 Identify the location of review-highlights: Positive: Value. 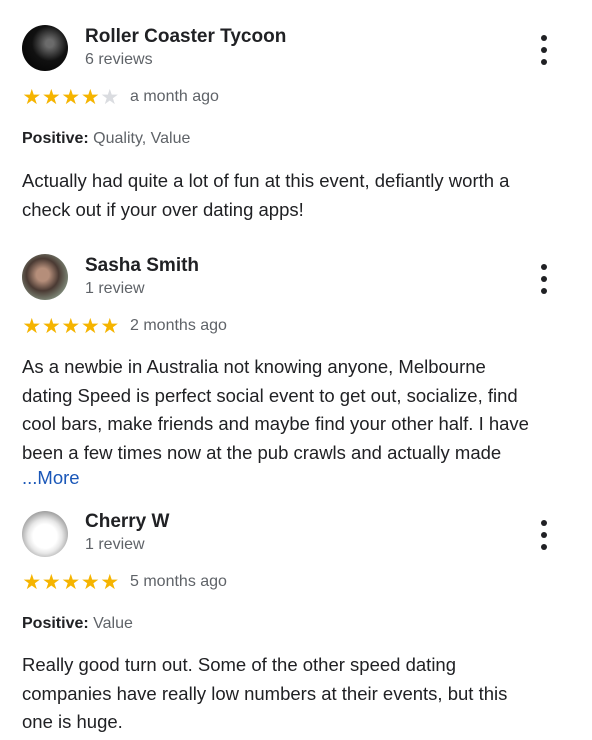
(77, 624).